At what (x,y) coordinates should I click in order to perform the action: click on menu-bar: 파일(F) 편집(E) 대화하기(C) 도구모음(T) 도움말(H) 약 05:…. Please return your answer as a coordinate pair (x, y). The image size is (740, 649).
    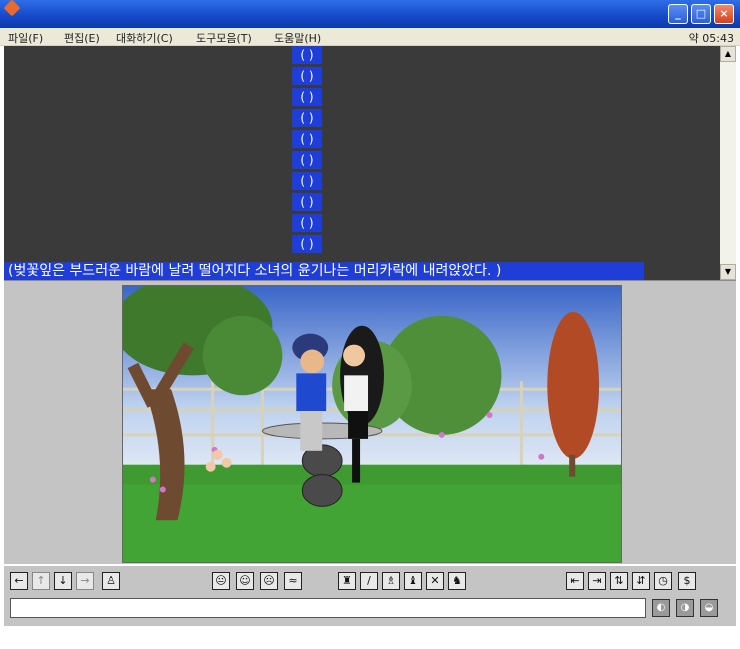
    Looking at the image, I should click on (370, 37).